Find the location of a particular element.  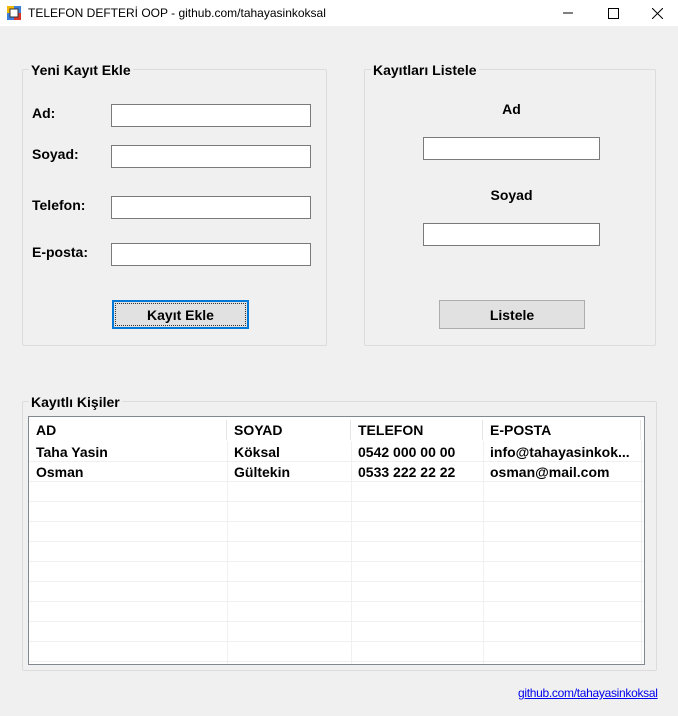

maximize-icon is located at coordinates (613, 13).